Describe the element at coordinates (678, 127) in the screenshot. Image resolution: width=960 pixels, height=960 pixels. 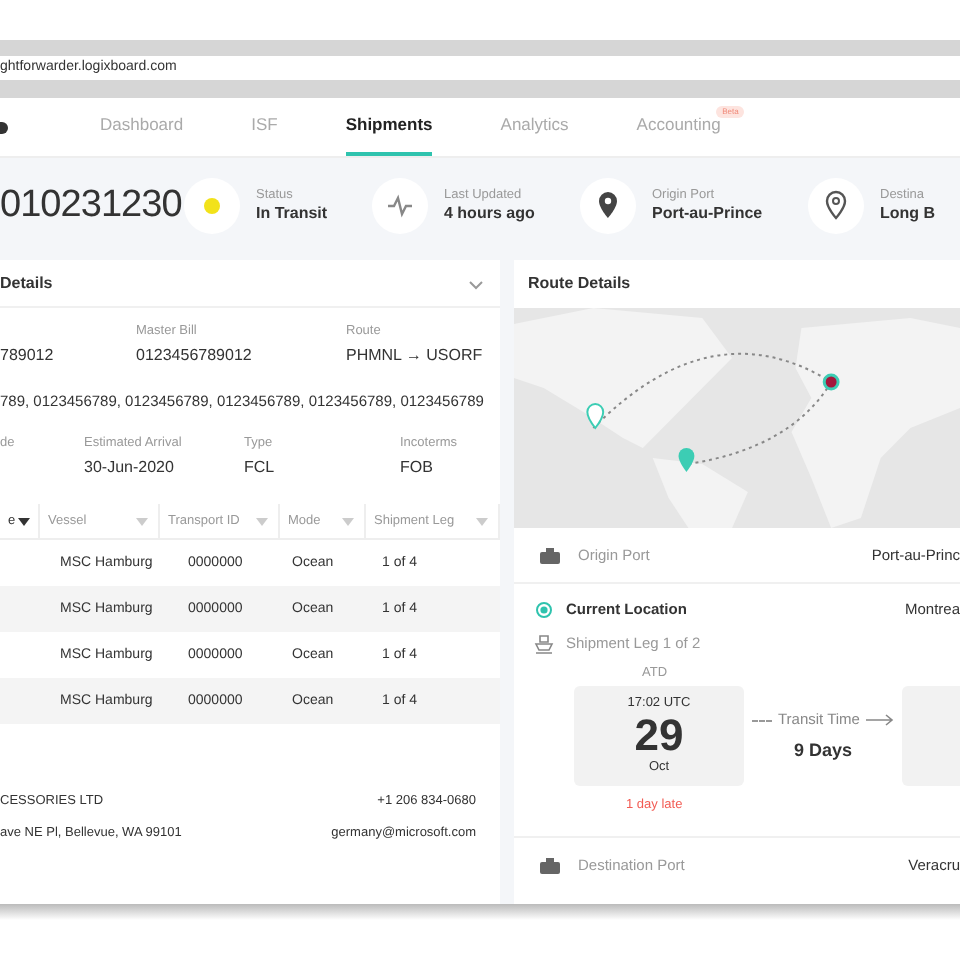
I see `nav-tab: Accounting` at that location.